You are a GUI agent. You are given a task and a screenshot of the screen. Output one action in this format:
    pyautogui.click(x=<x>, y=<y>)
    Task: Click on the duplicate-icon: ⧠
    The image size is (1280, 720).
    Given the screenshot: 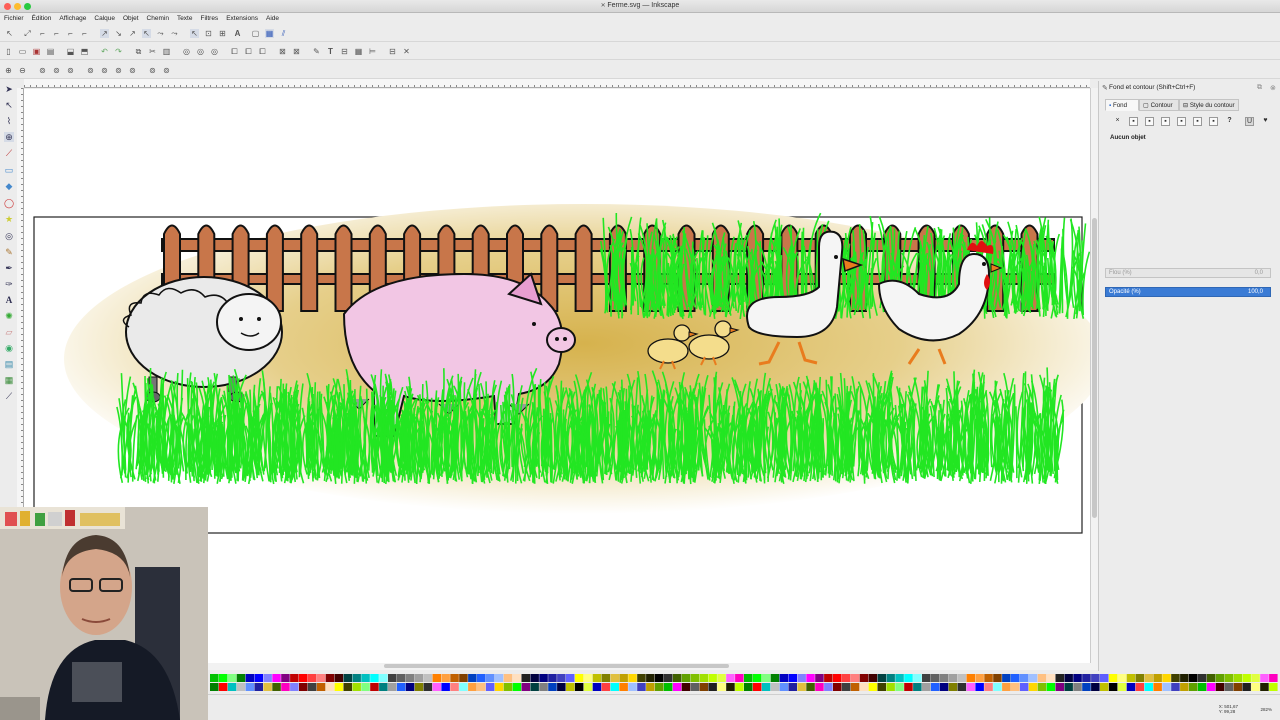 What is the action you would take?
    pyautogui.click(x=234, y=51)
    